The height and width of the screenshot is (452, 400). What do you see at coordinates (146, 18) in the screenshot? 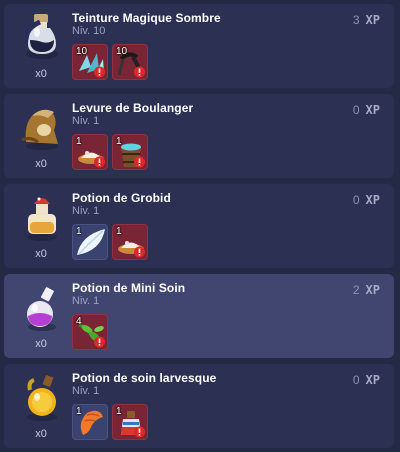
I see `recipe-name: Teinture Magique Sombre` at bounding box center [146, 18].